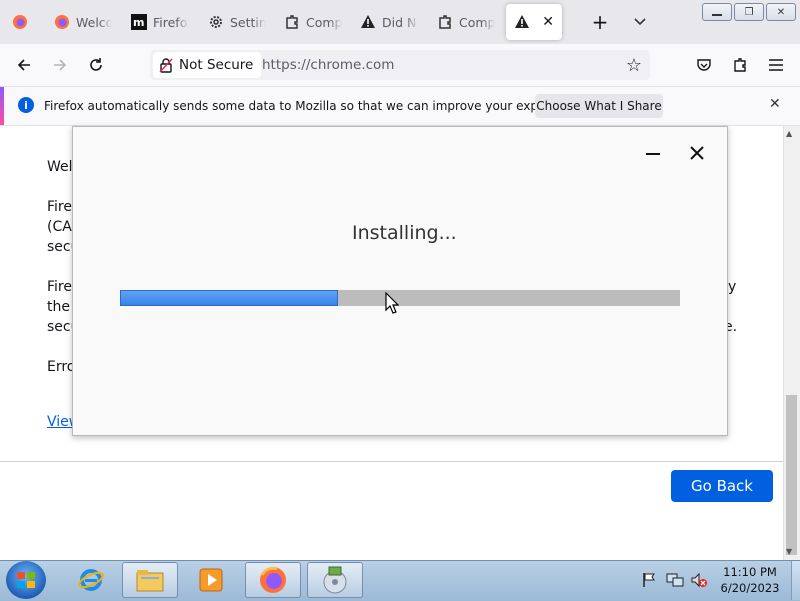  I want to click on info-icon: i, so click(26, 105).